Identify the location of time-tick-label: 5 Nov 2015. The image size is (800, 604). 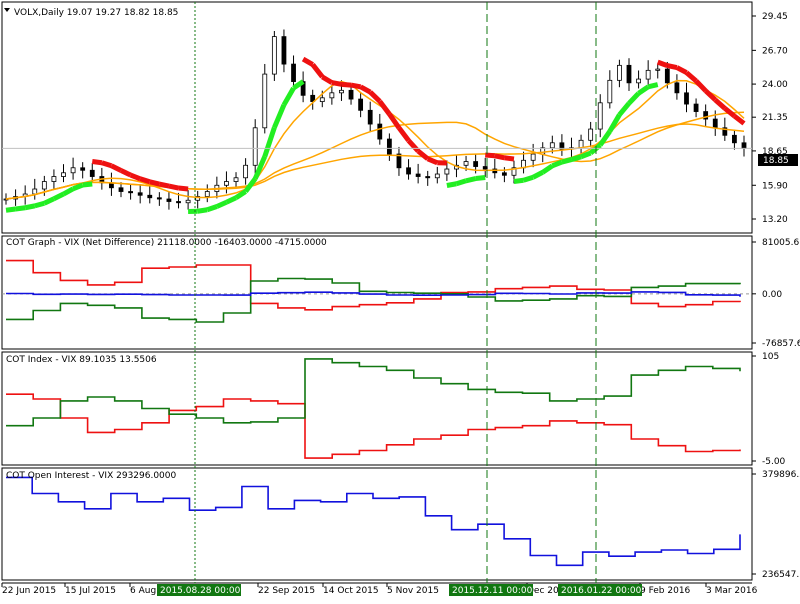
(413, 591).